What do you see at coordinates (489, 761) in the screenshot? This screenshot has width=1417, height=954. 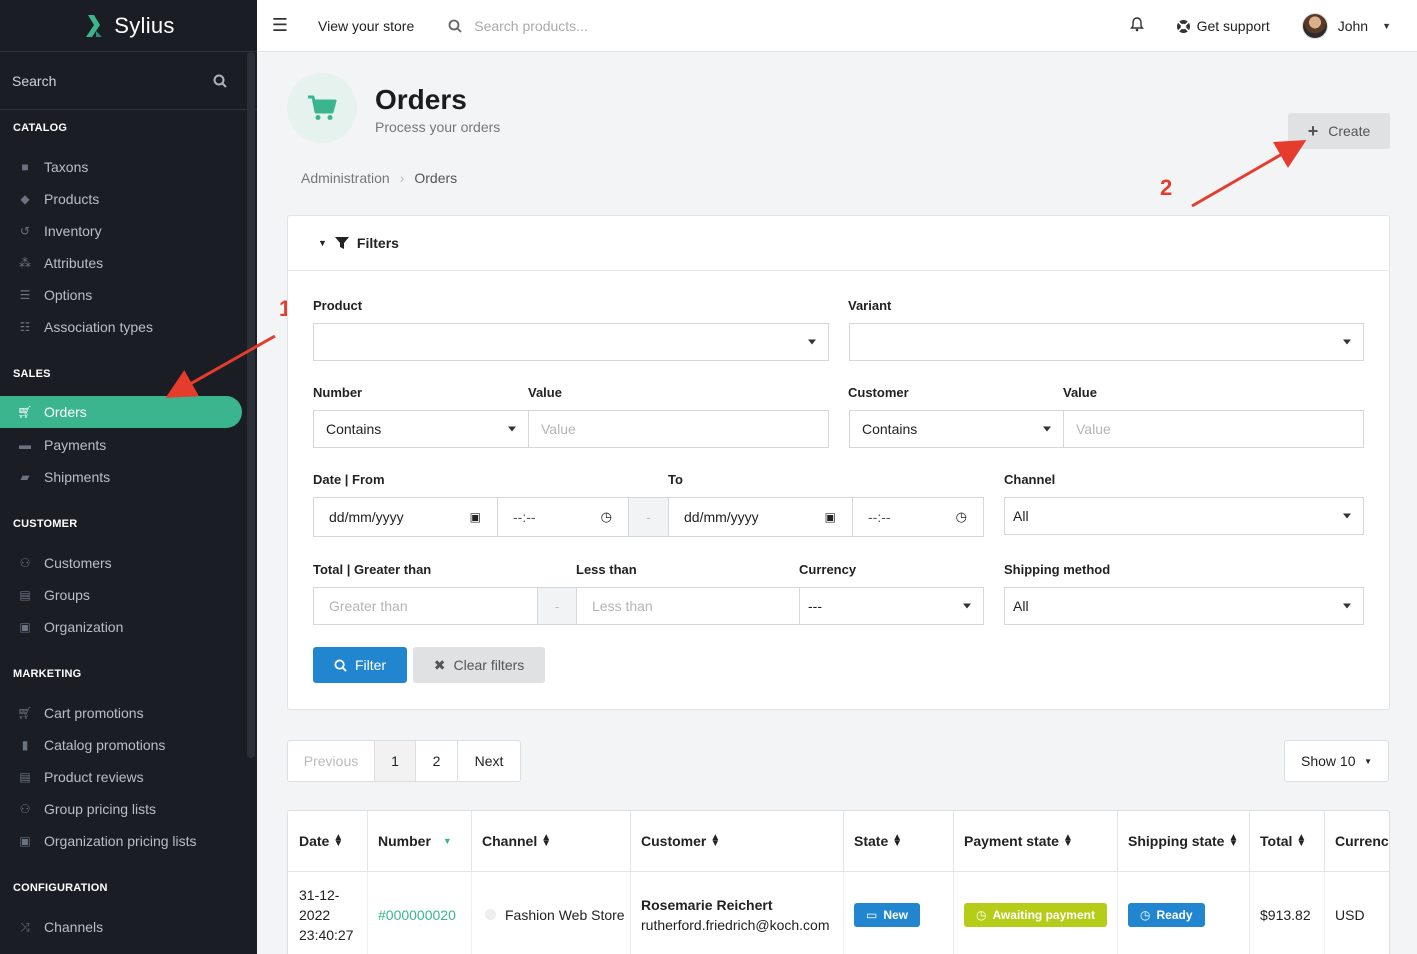 I see `pagination-next: Next` at bounding box center [489, 761].